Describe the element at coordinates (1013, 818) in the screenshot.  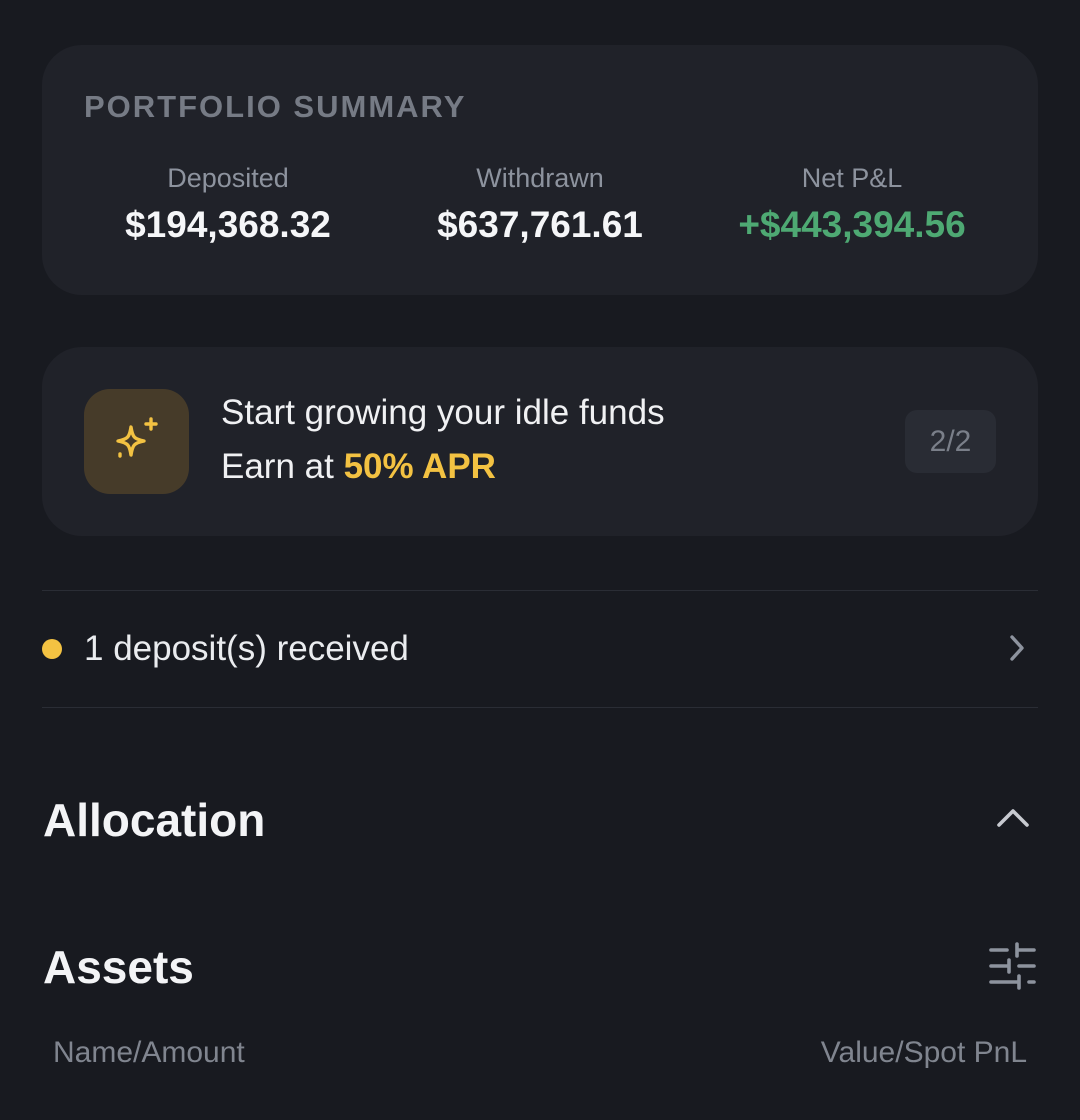
I see `chevron-up-icon` at that location.